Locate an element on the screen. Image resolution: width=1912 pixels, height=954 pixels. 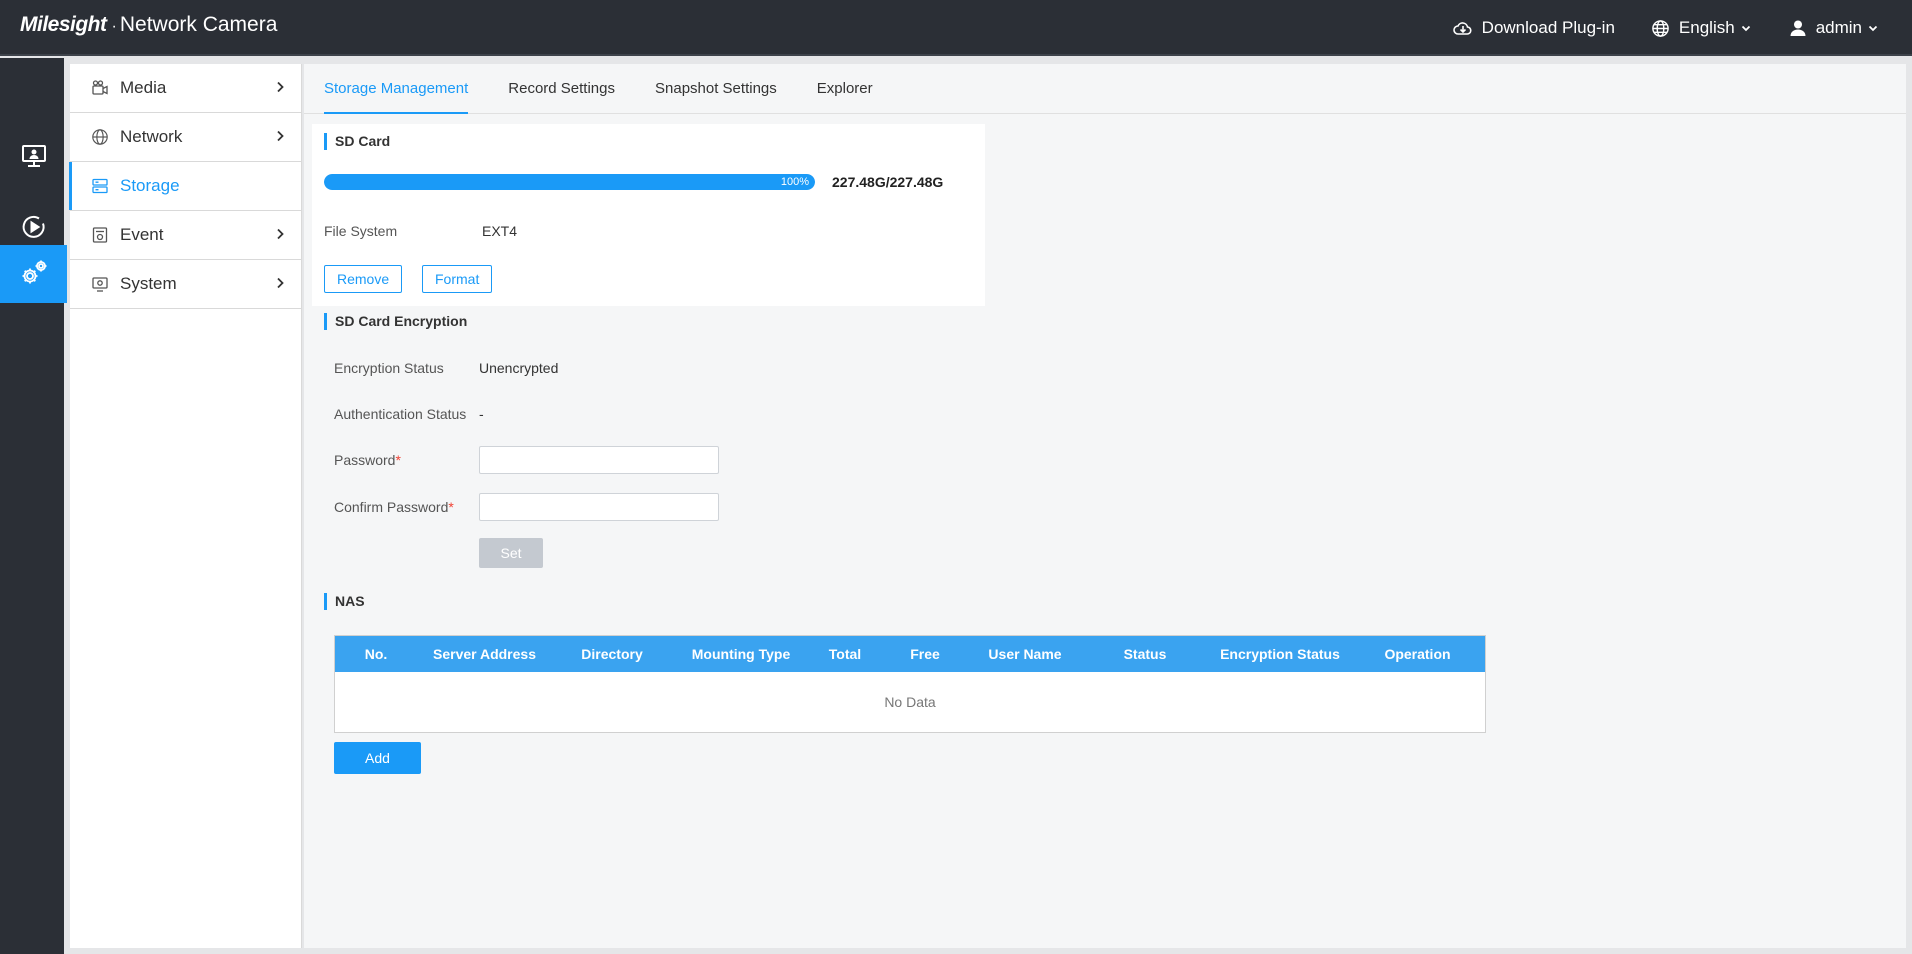
tab-storage-management: Storage Management is located at coordinates (396, 89).